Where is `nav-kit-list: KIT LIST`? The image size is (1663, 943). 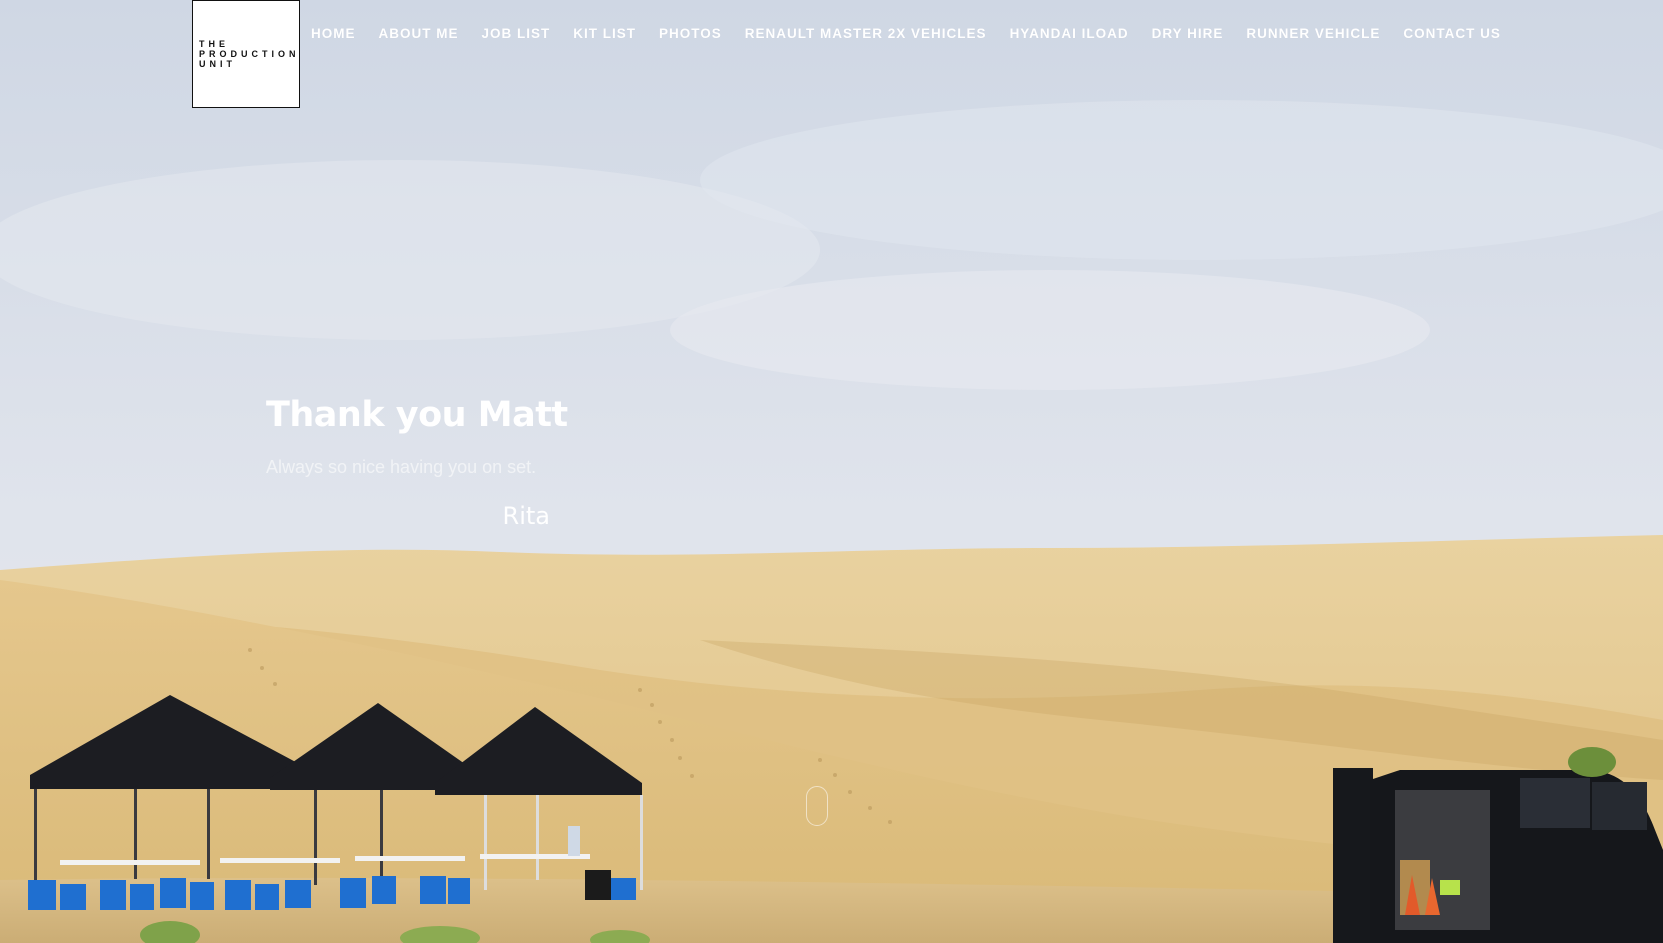 nav-kit-list: KIT LIST is located at coordinates (604, 33).